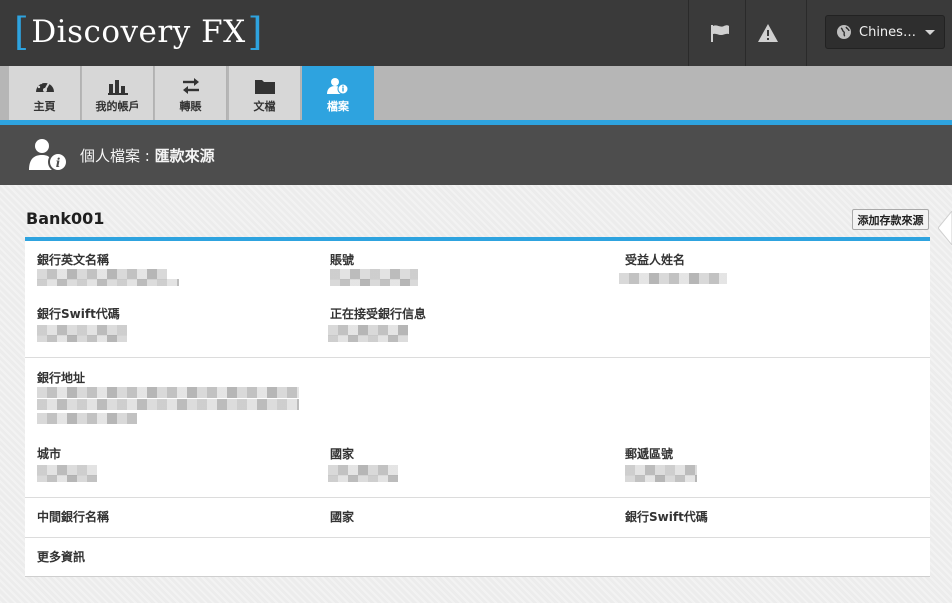 The width and height of the screenshot is (952, 603). Describe the element at coordinates (48, 155) in the screenshot. I see `profile-info-icon: i` at that location.